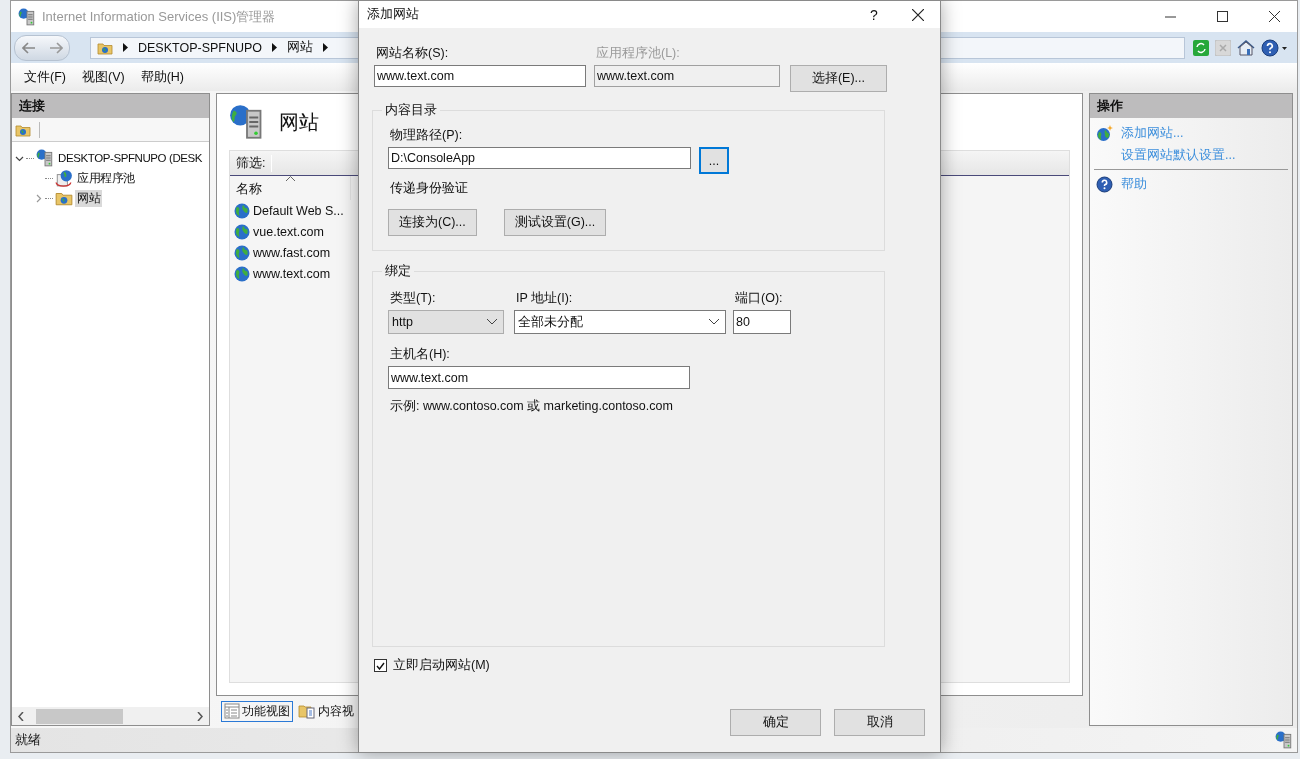  I want to click on tree-item: 应用程序池, so click(106, 178).